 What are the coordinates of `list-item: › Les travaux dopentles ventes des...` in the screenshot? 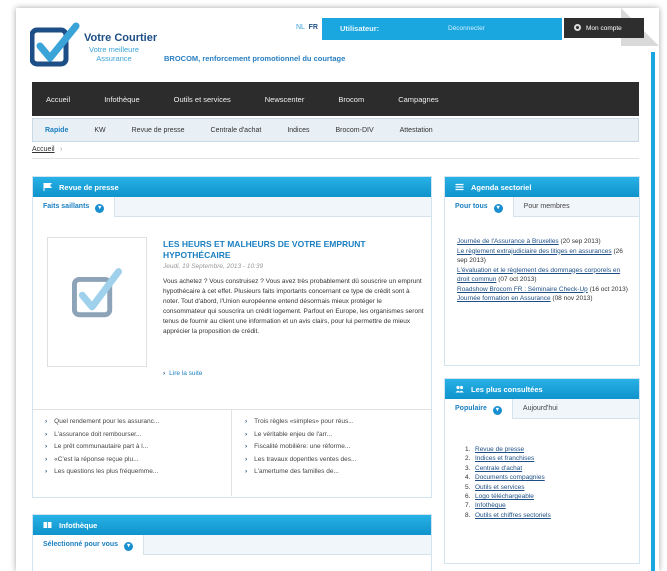 It's located at (338, 462).